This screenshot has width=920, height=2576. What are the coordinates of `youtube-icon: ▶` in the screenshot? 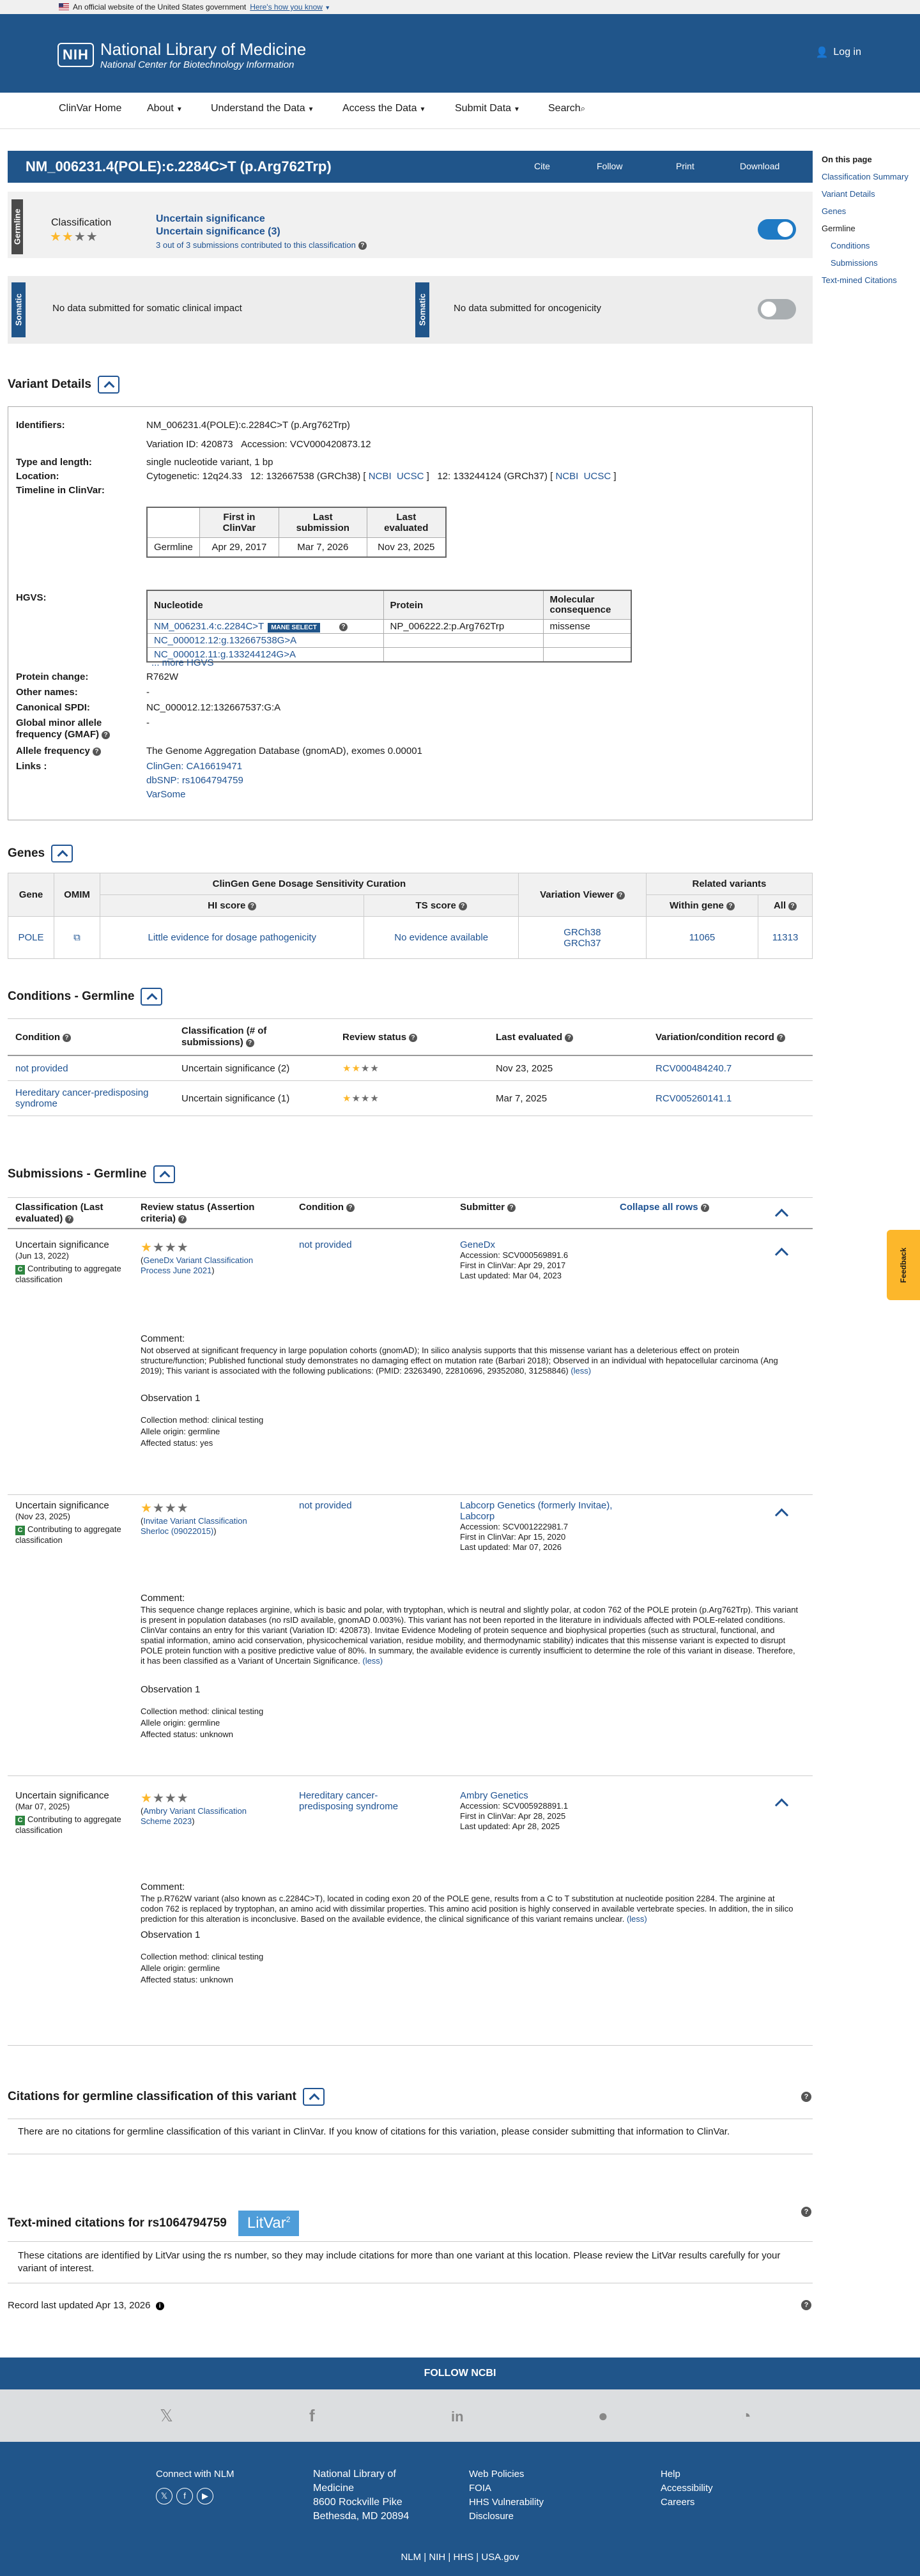 It's located at (205, 2496).